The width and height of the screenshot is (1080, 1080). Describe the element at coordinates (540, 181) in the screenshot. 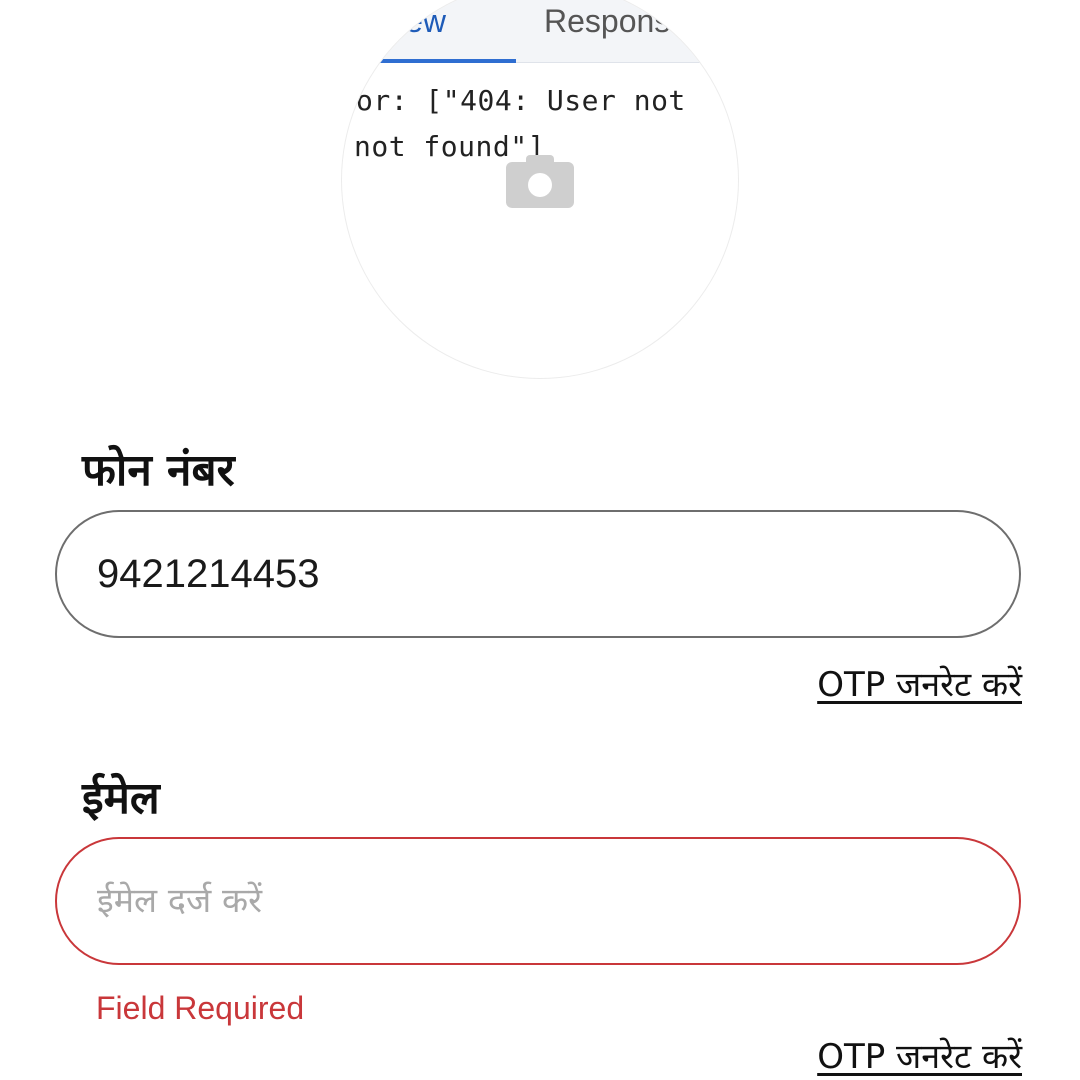

I see `camera-icon` at that location.